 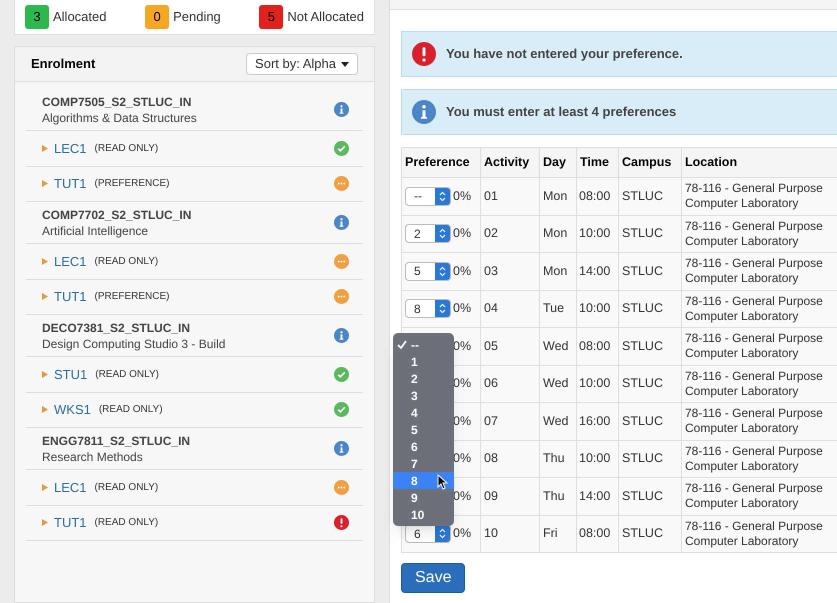 What do you see at coordinates (510, 271) in the screenshot?
I see `table-cell: 03` at bounding box center [510, 271].